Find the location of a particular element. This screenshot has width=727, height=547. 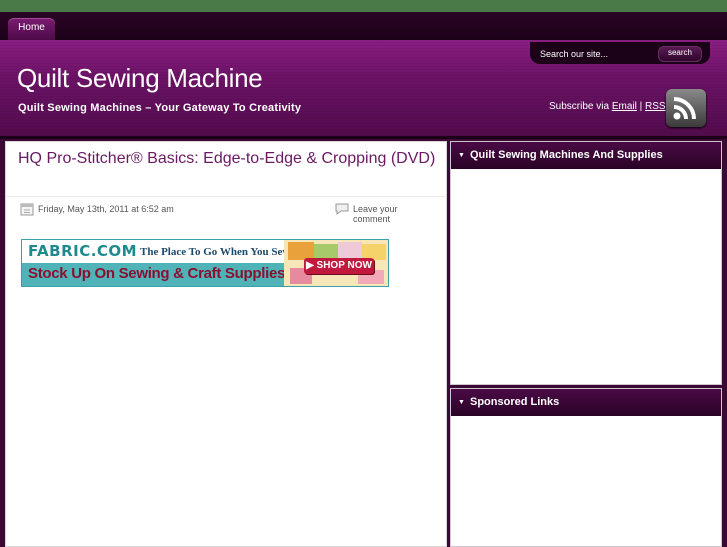

search-box: search is located at coordinates (620, 53).